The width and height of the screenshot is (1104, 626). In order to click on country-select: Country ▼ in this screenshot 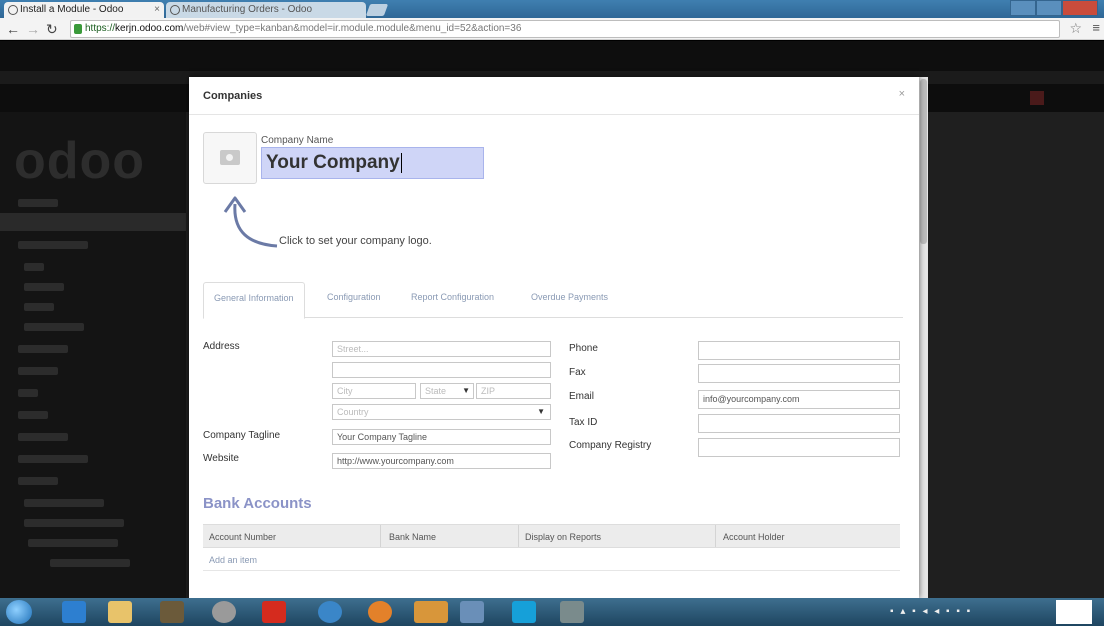, I will do `click(441, 412)`.